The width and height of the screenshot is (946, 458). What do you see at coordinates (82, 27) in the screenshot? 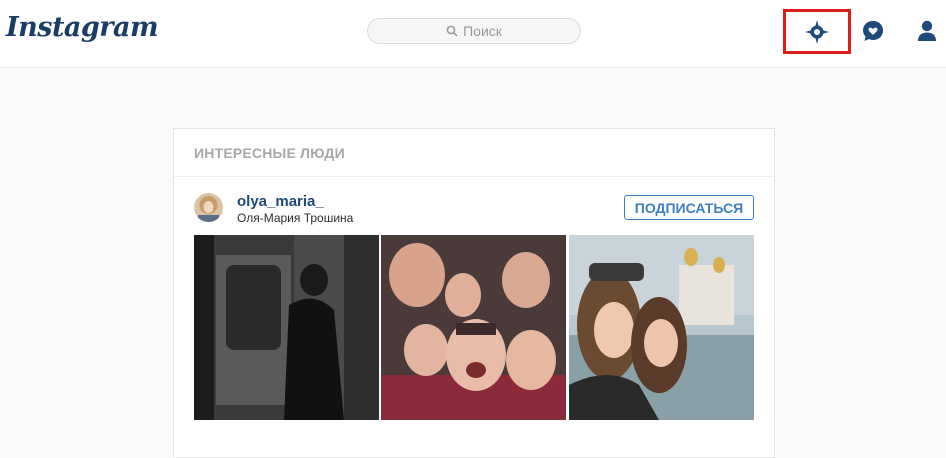
I see `instagram-logo: Instagram` at bounding box center [82, 27].